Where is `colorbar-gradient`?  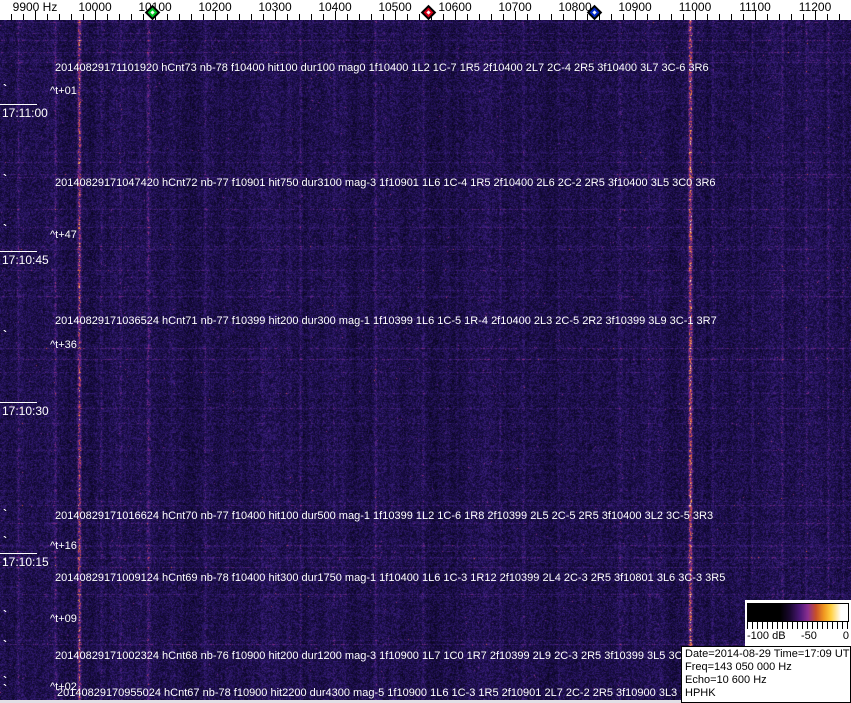
colorbar-gradient is located at coordinates (798, 612).